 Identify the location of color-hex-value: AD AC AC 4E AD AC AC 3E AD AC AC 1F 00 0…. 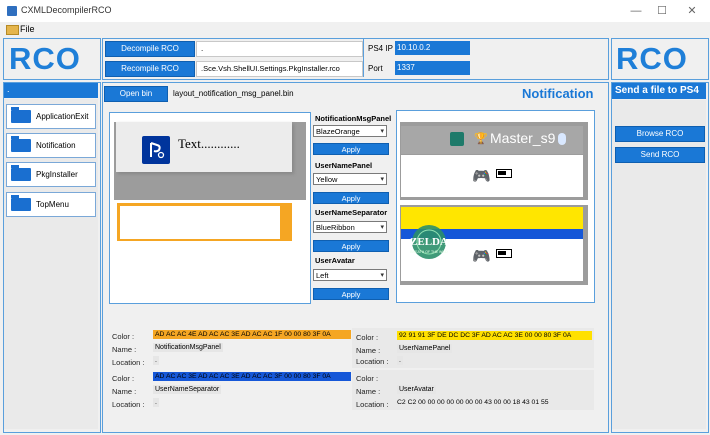
(252, 334).